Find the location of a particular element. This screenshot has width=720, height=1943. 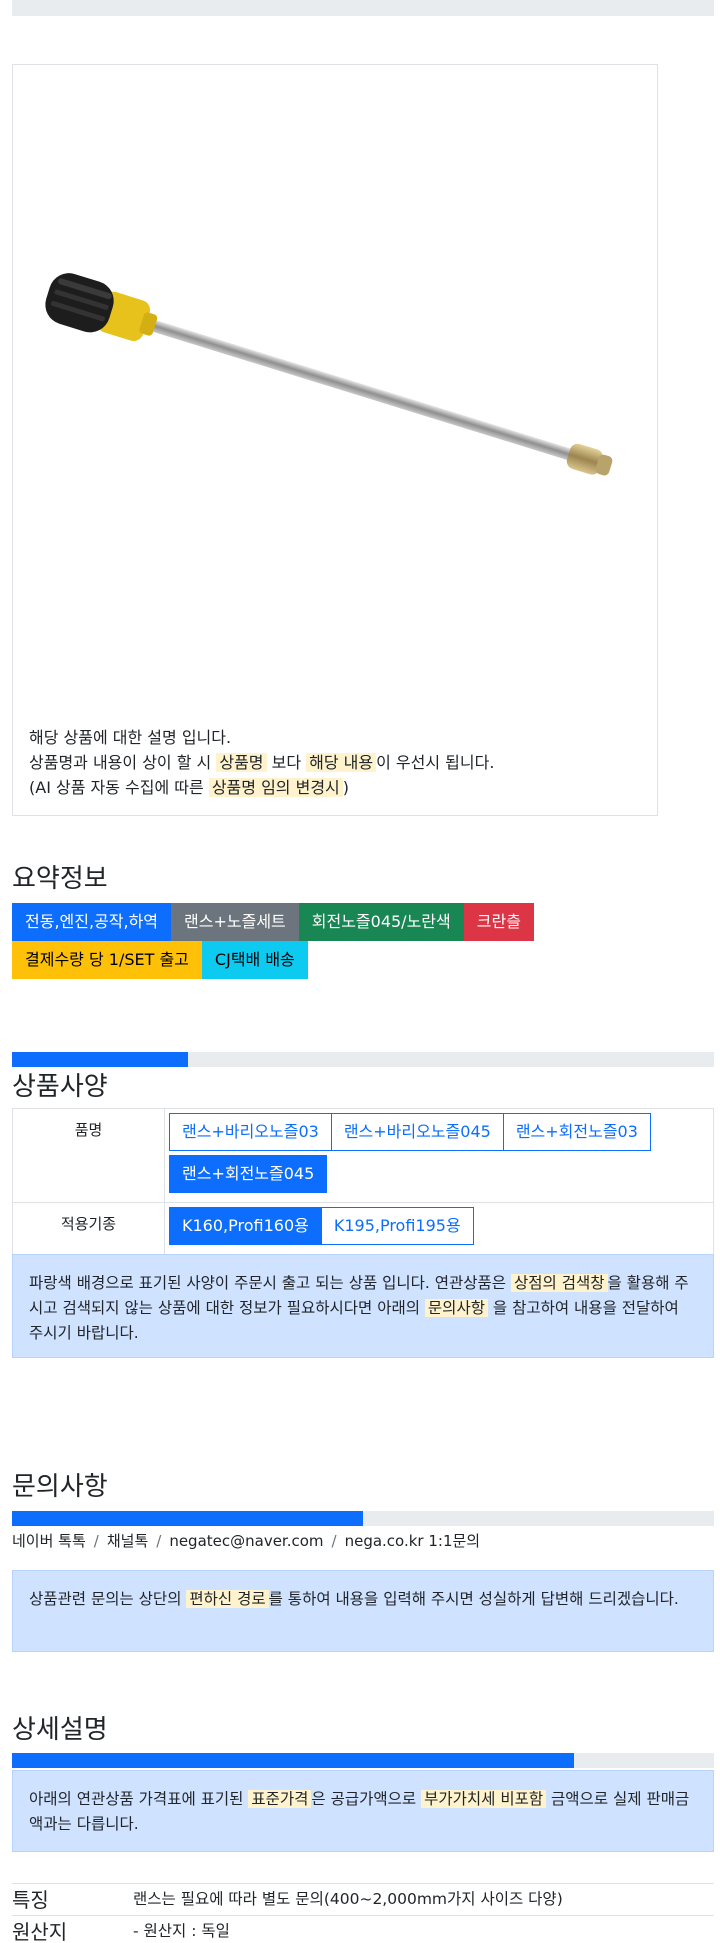

description-line-2: 상품명과 내용이 상이 할 시 상품명 보다 해당 내용 이 우선시 됩니다. is located at coordinates (261, 762).